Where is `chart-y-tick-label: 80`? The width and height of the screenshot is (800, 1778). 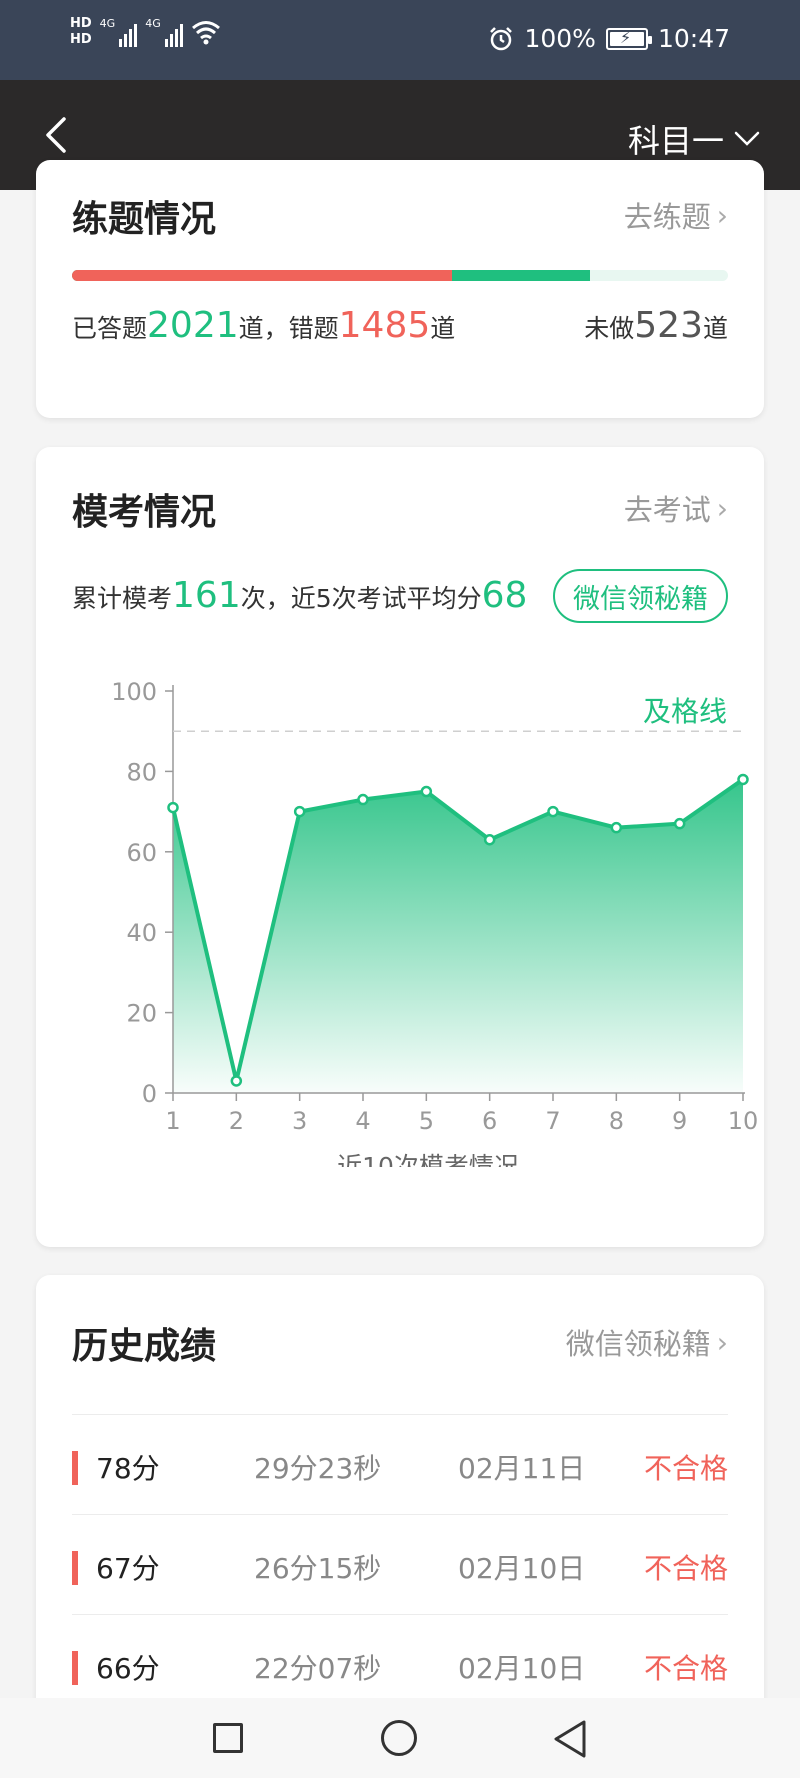 chart-y-tick-label: 80 is located at coordinates (141, 772).